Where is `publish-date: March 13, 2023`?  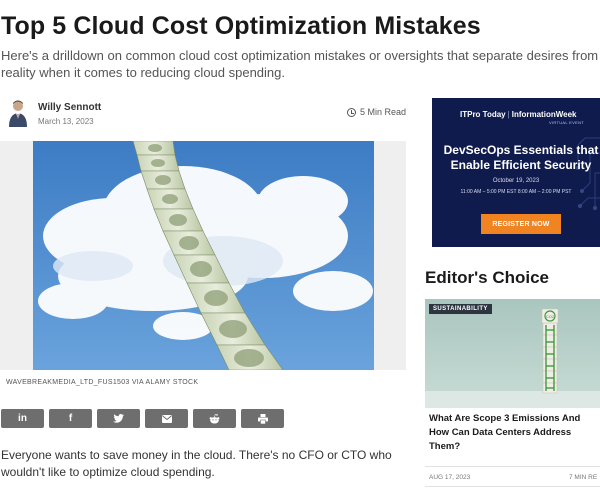 publish-date: March 13, 2023 is located at coordinates (66, 121).